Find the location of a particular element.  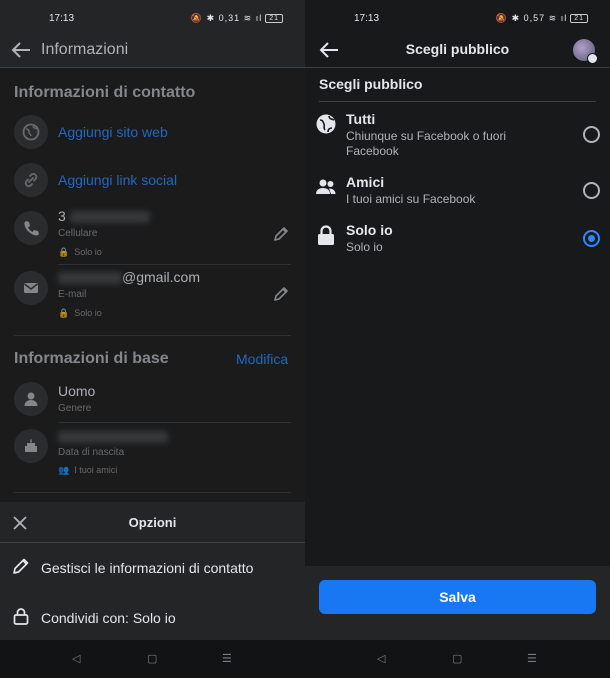

manage-contact-info-option: Gestisci le informazioni di contatto is located at coordinates (152, 568).